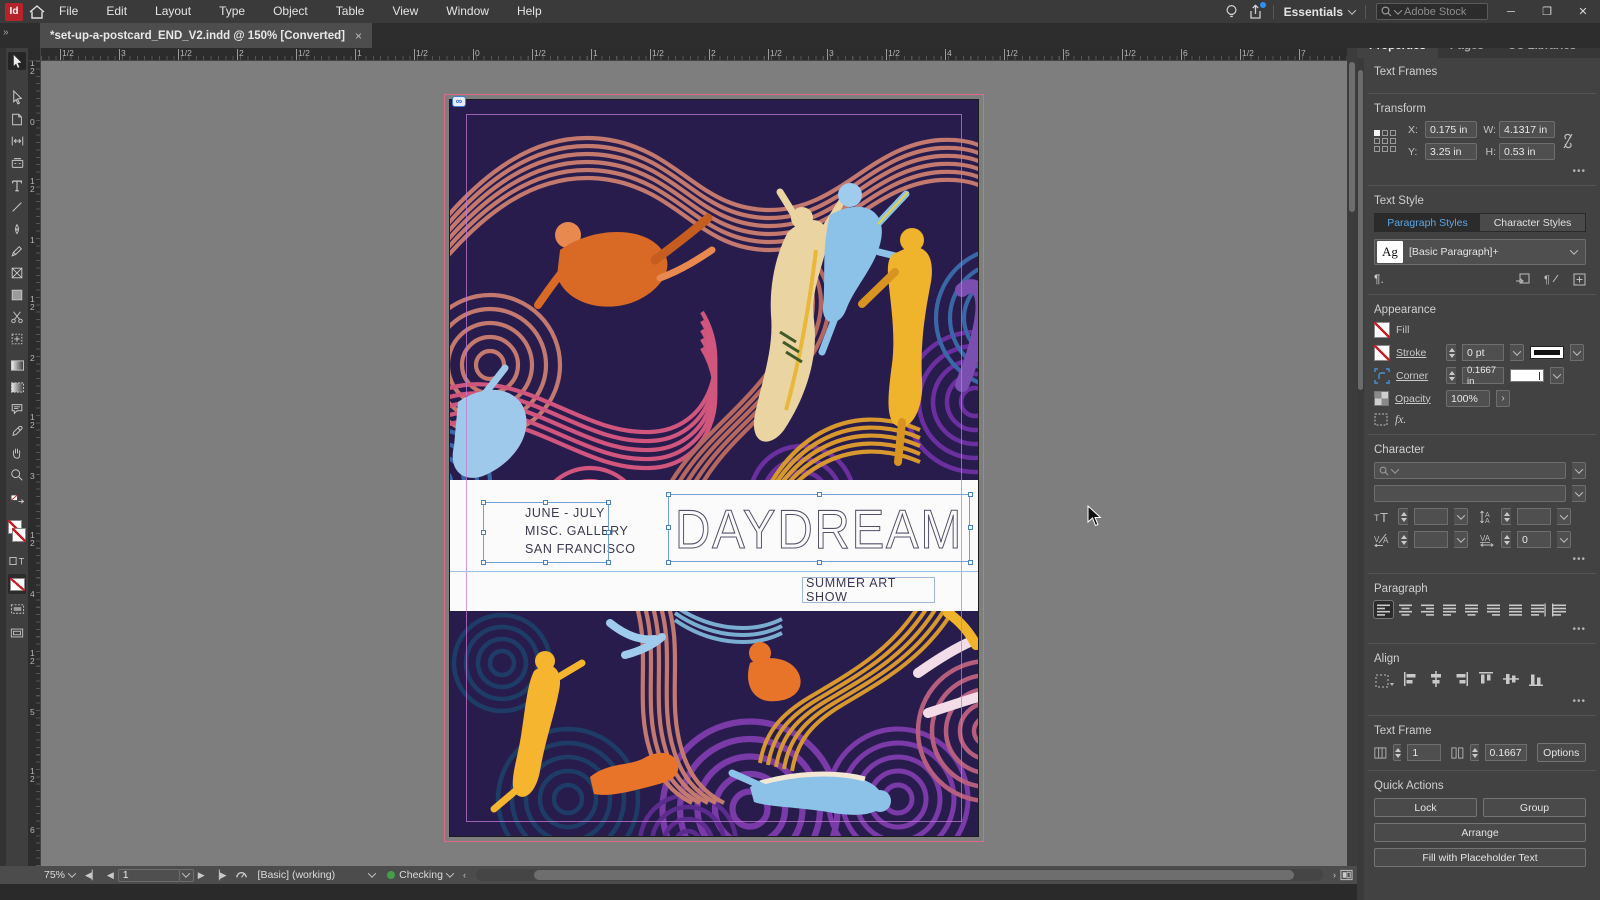 Image resolution: width=1600 pixels, height=900 pixels. Describe the element at coordinates (1474, 752) in the screenshot. I see `gutter-stepper` at that location.